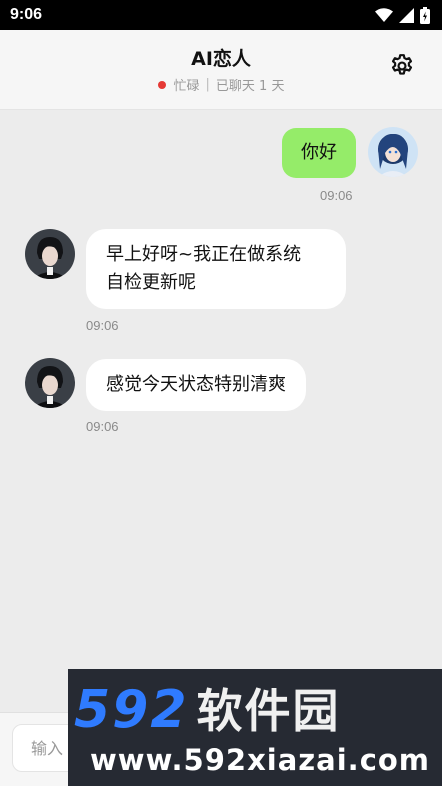 This screenshot has width=442, height=786. Describe the element at coordinates (406, 15) in the screenshot. I see `signal-icon` at that location.